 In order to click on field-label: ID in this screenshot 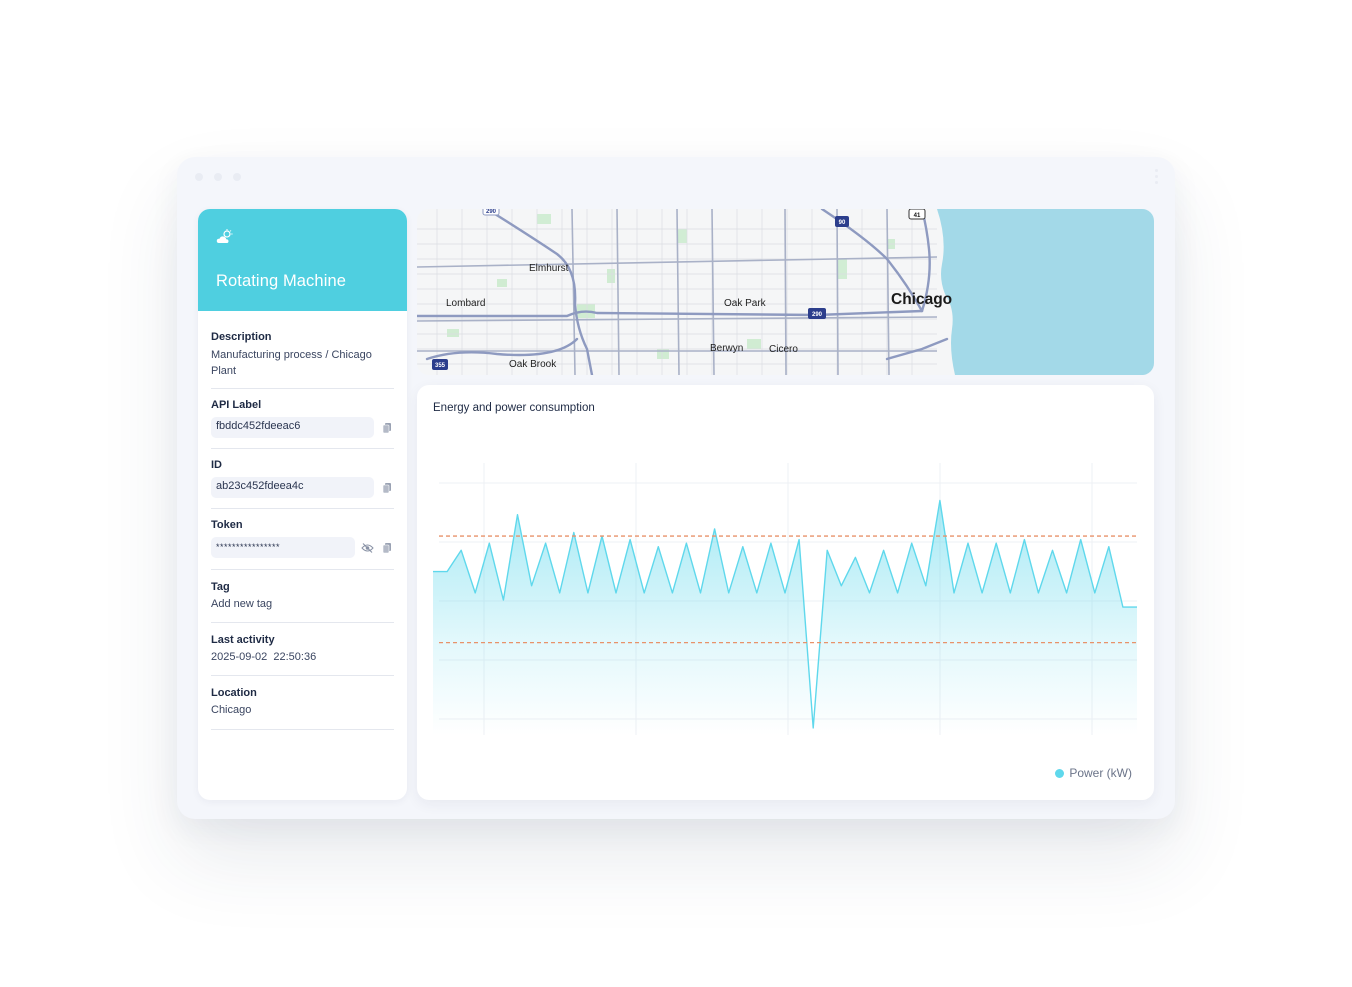, I will do `click(216, 465)`.